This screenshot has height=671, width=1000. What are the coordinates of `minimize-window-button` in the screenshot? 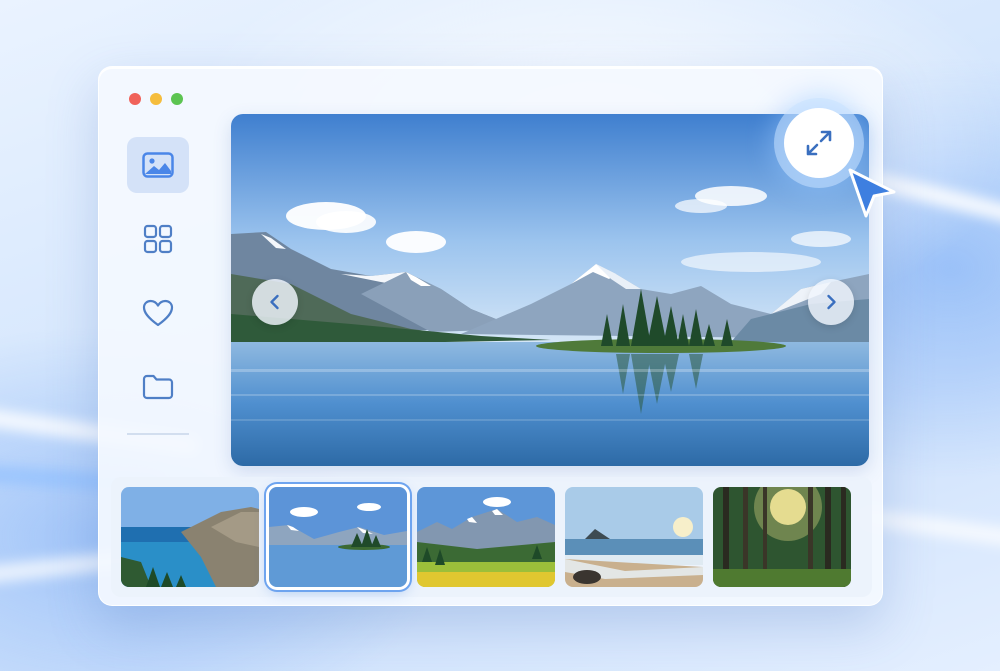 It's located at (156, 99).